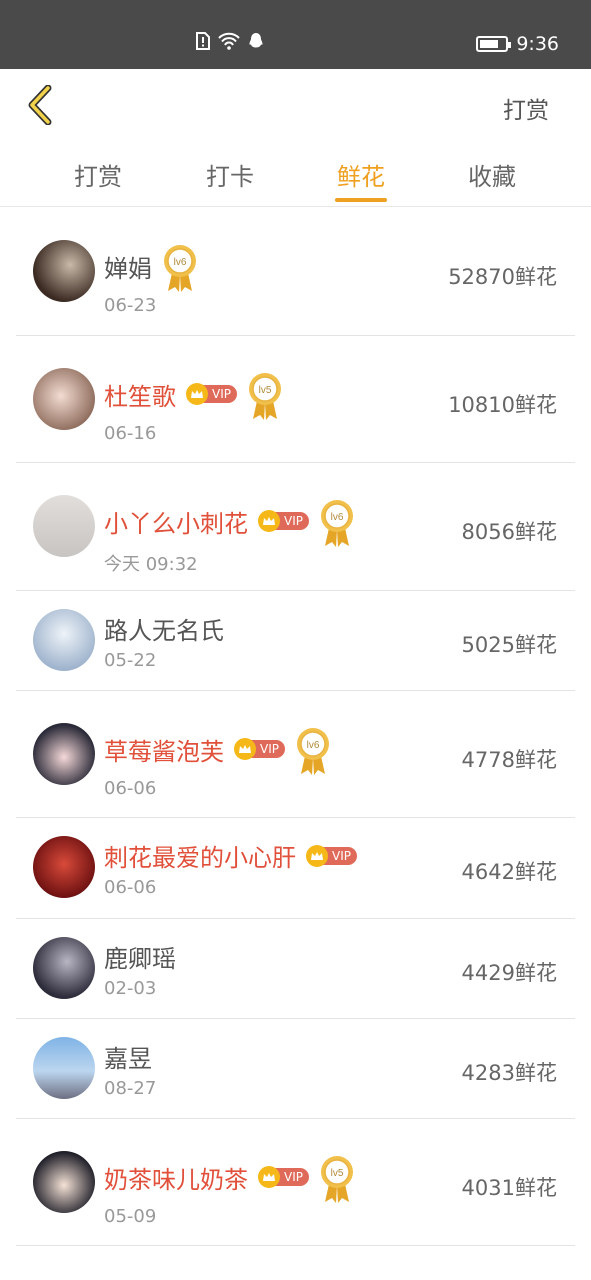  What do you see at coordinates (361, 174) in the screenshot?
I see `tab-flowers: 鲜花` at bounding box center [361, 174].